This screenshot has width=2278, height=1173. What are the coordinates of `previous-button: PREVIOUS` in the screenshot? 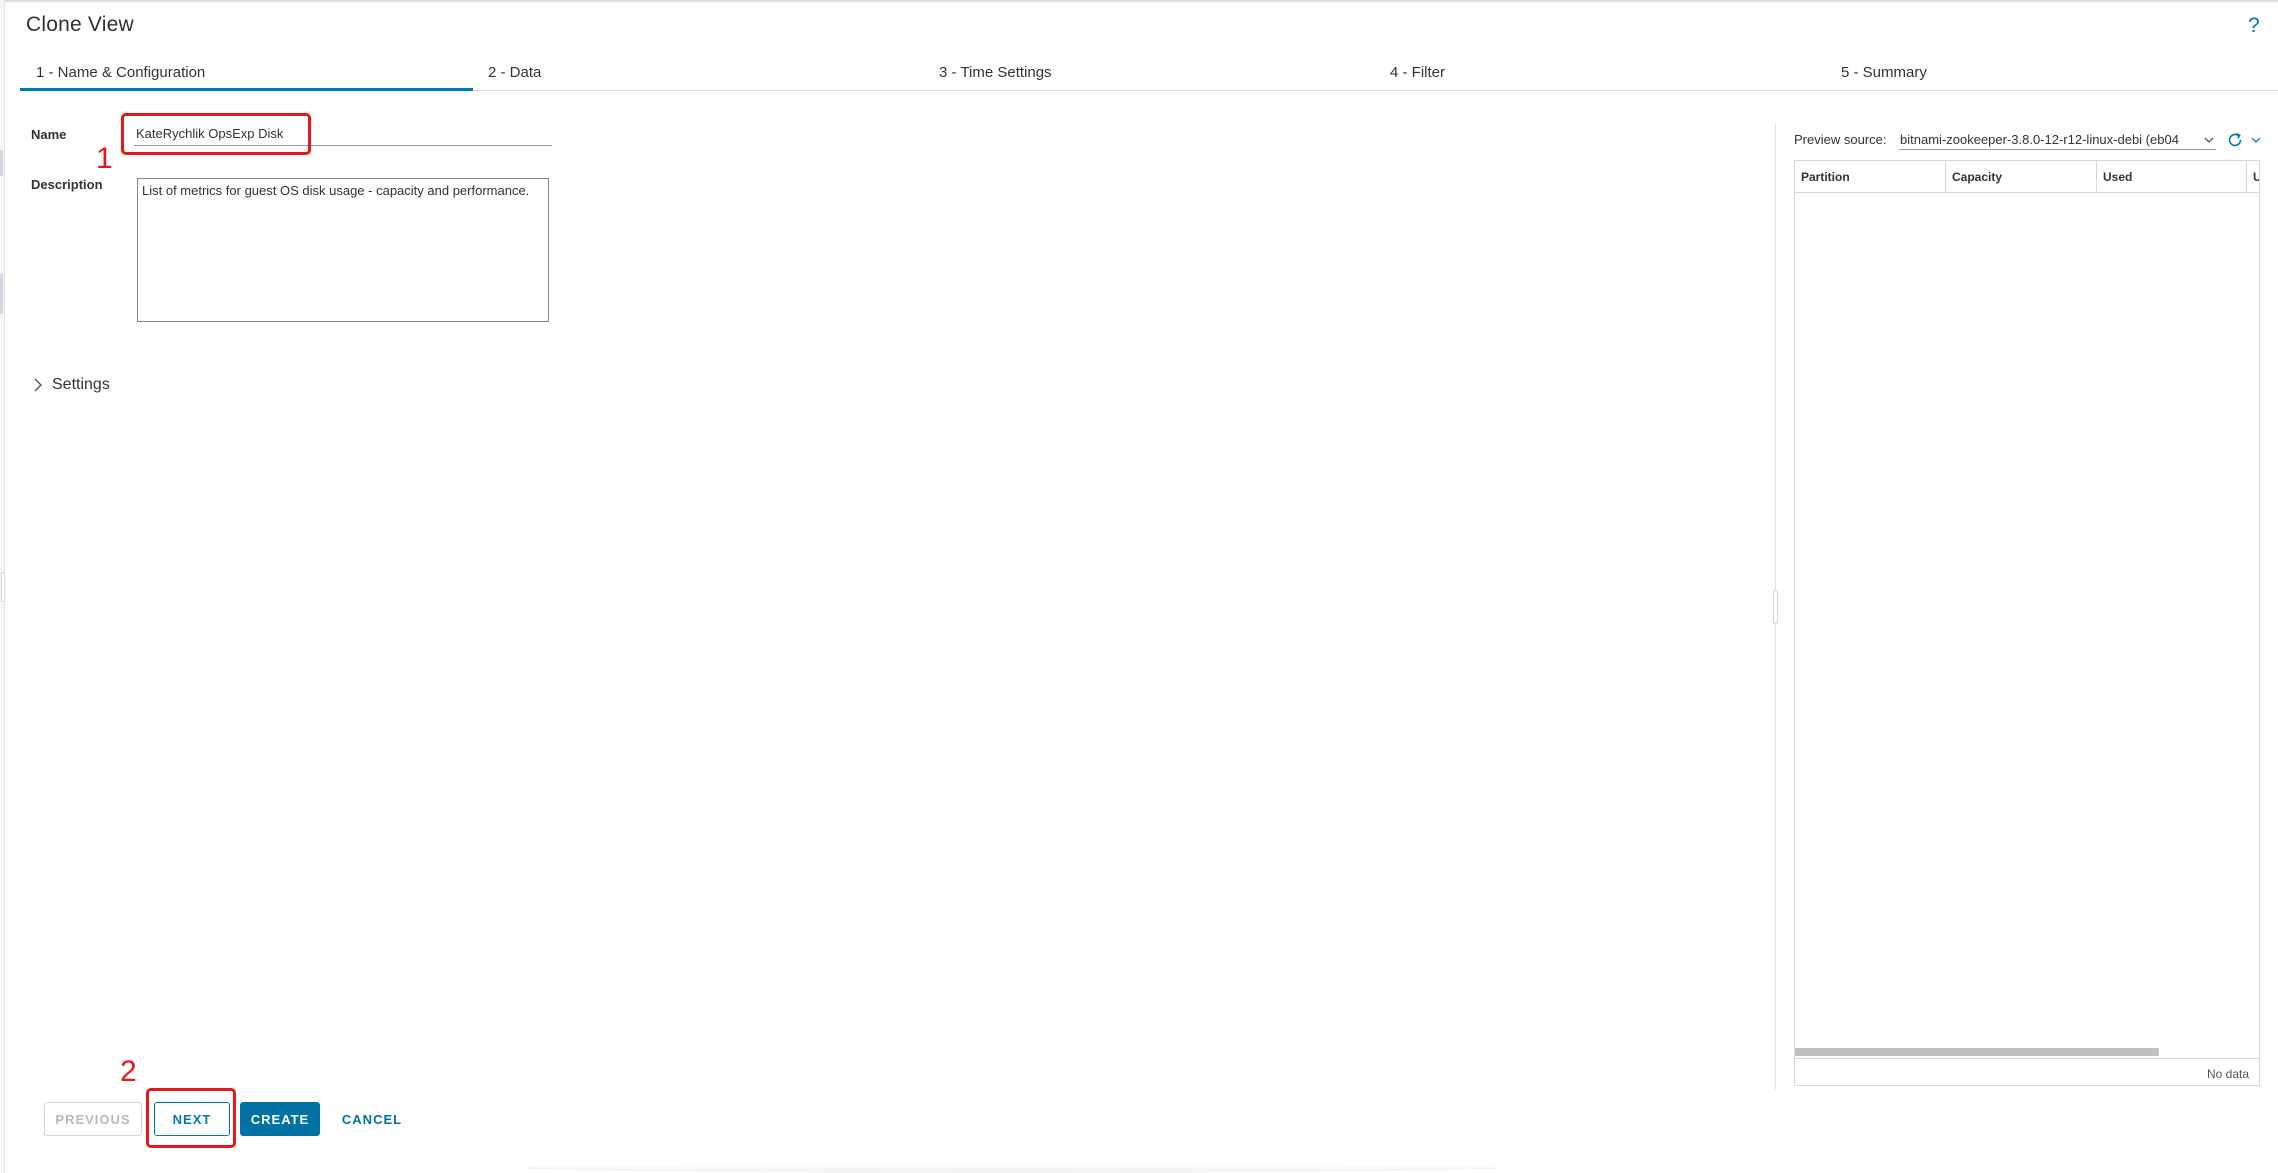 It's located at (93, 1119).